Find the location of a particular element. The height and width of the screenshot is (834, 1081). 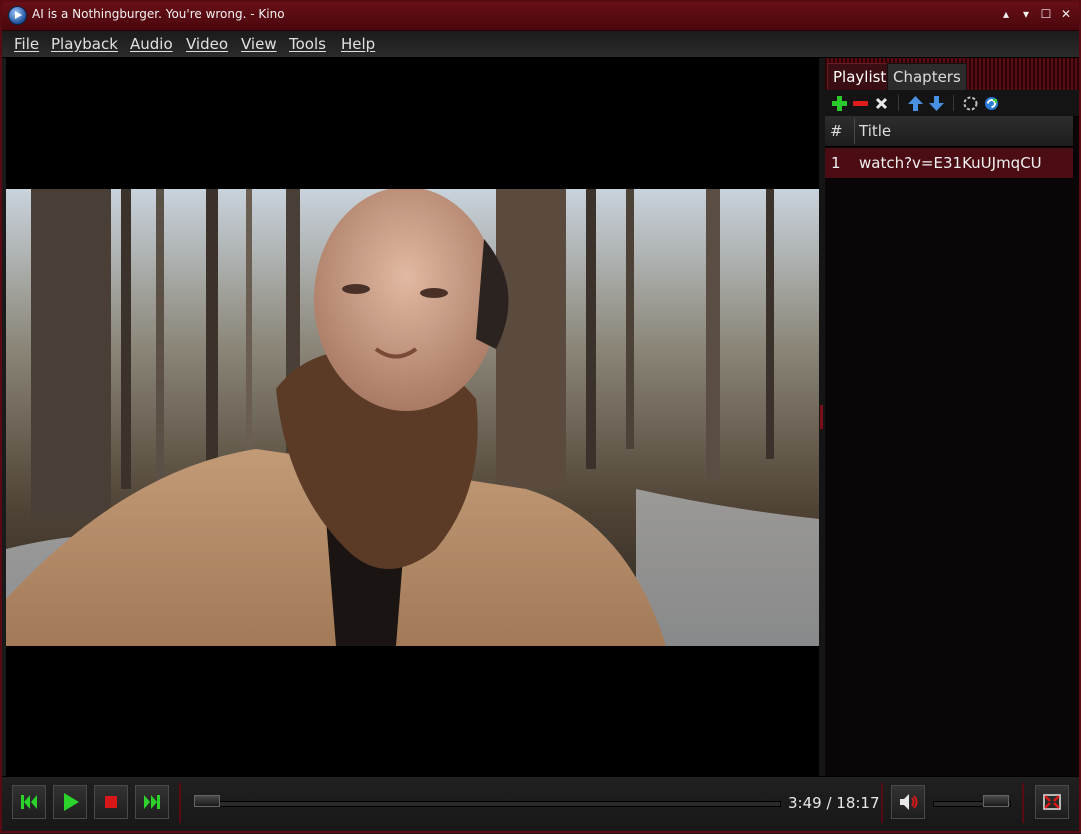

next-button is located at coordinates (152, 802).